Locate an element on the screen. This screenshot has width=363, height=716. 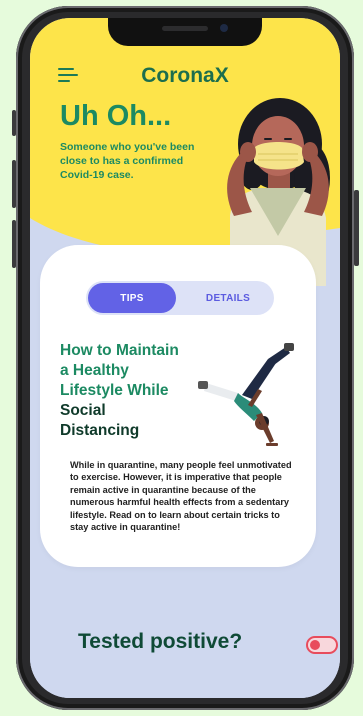
silent-switch is located at coordinates (14, 123).